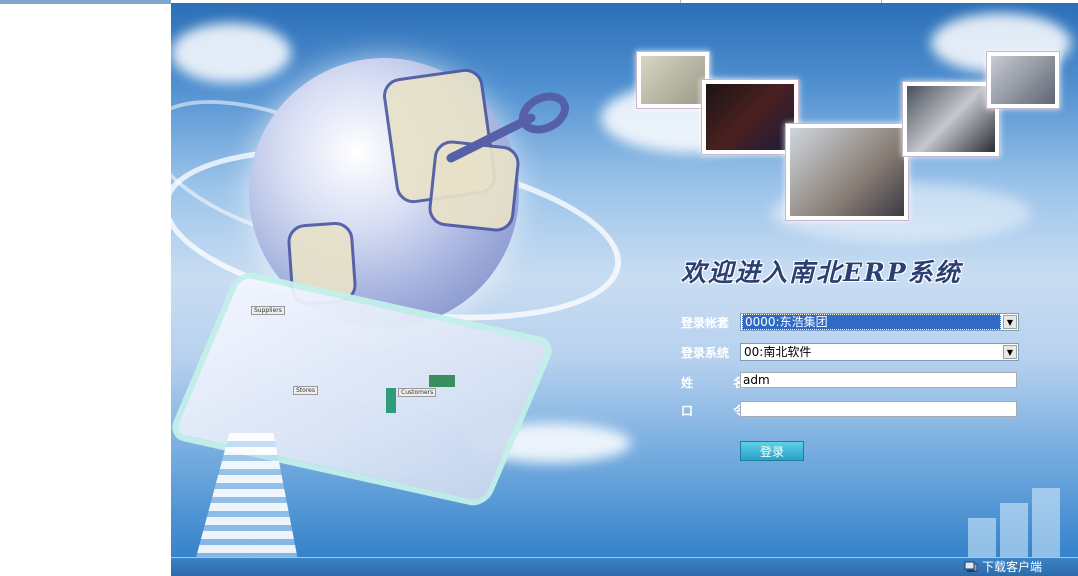  I want to click on system-select-value: 00:南北软件, so click(778, 352).